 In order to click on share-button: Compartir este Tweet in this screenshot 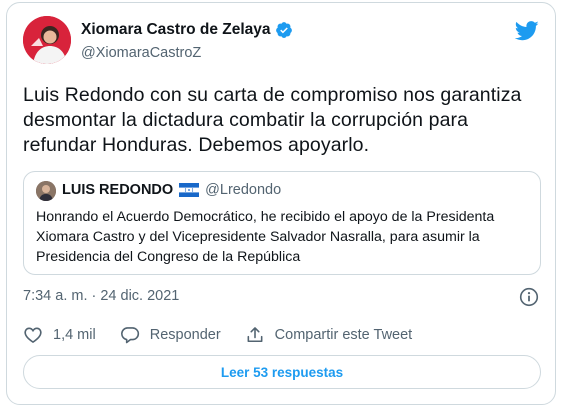, I will do `click(329, 335)`.